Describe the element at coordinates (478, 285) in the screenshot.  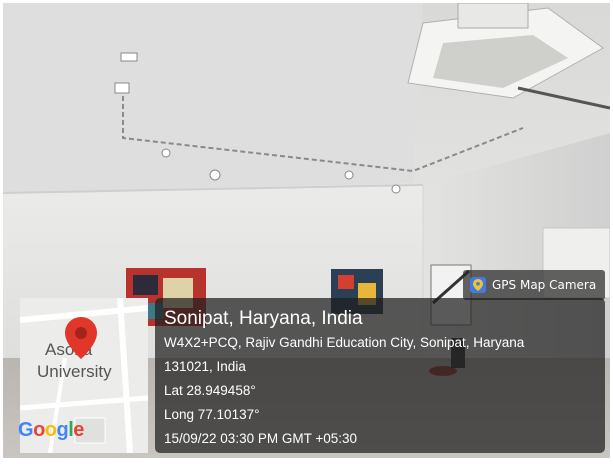
I see `gps-map-camera-icon` at that location.